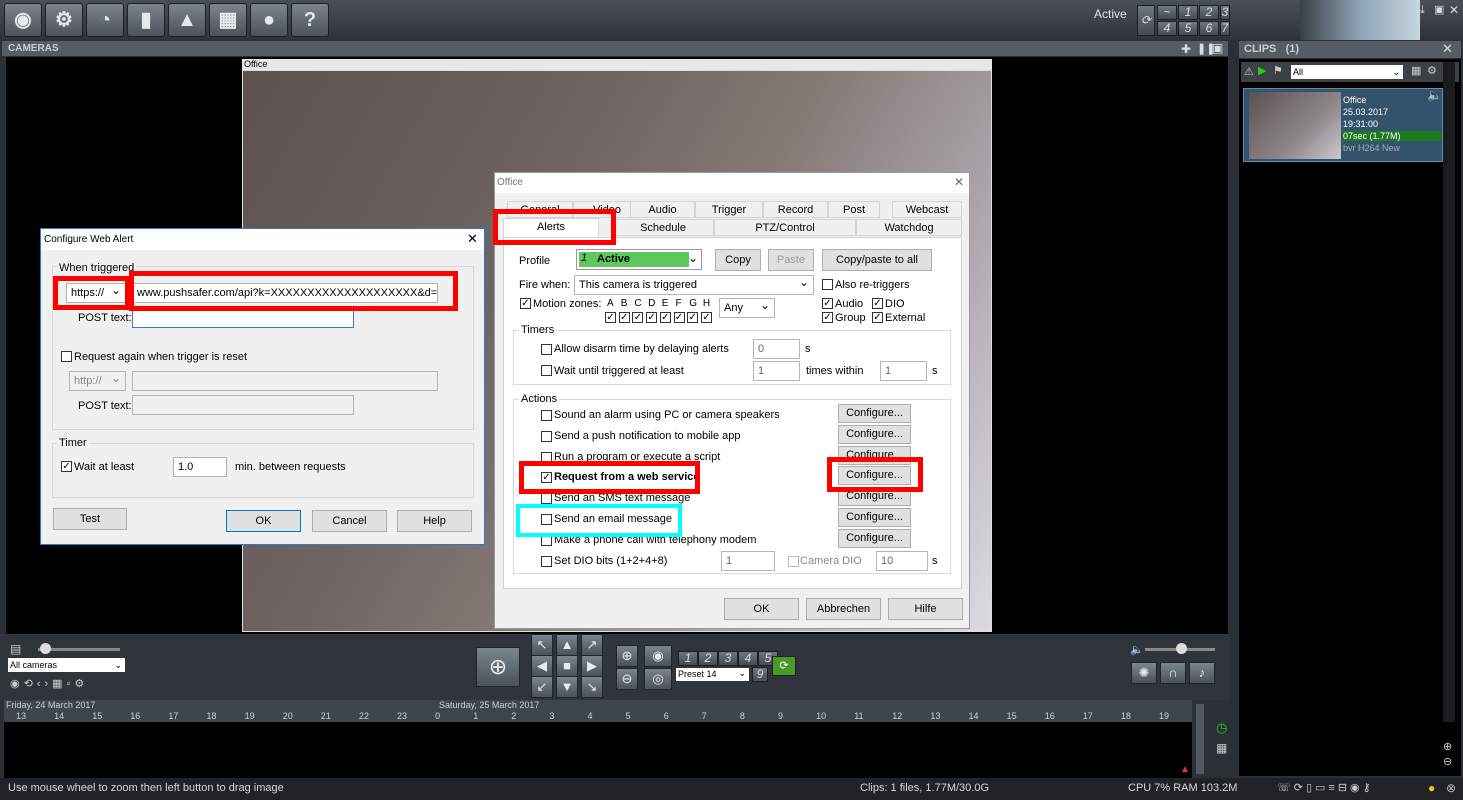  Describe the element at coordinates (1137, 649) in the screenshot. I see `volume-icon: 🔈` at that location.